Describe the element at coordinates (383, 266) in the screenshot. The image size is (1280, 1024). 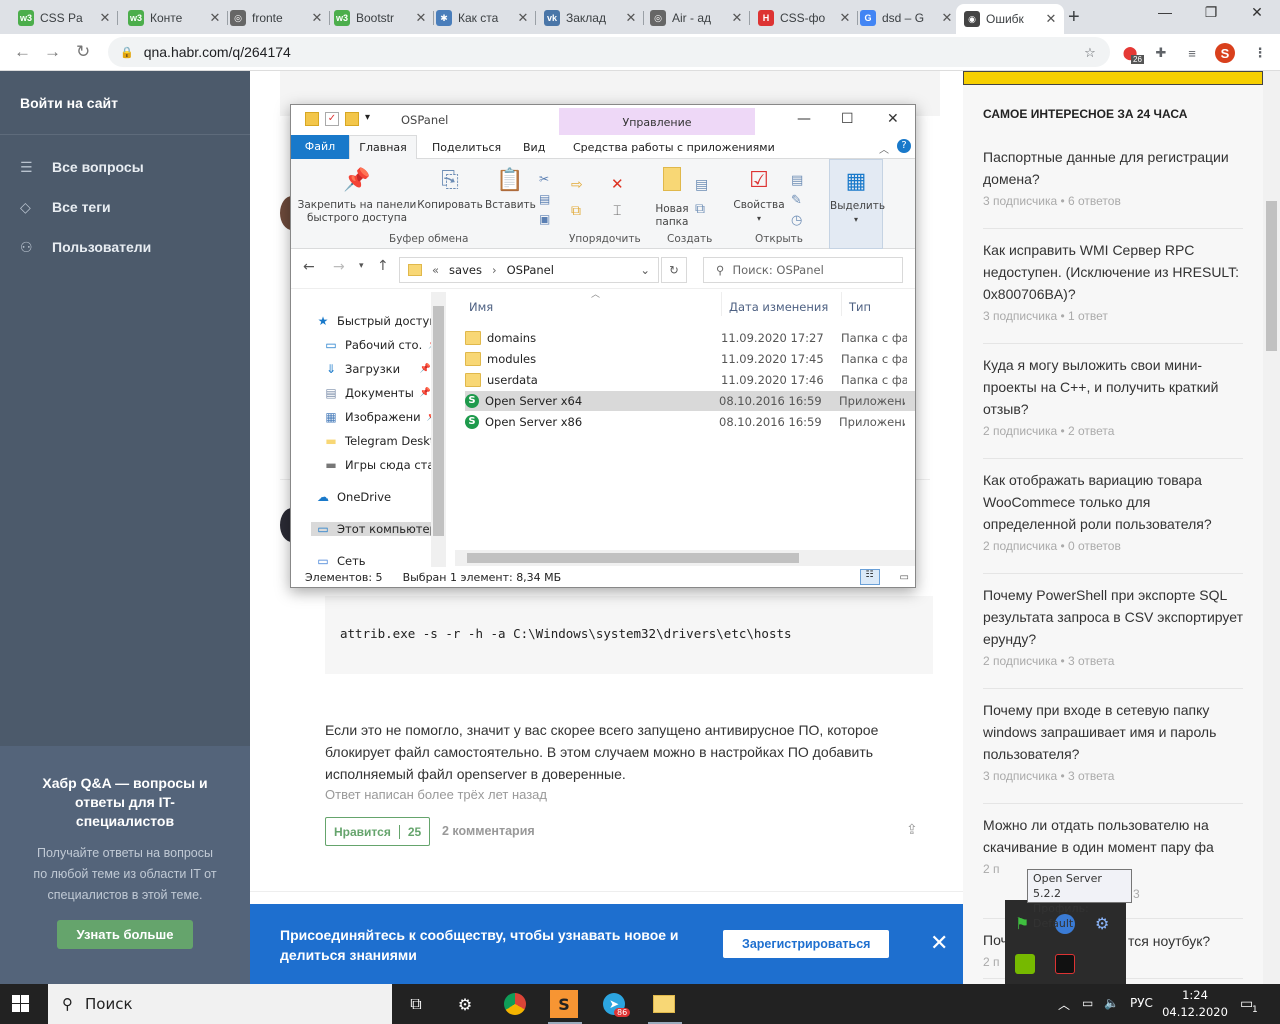
I see `up-icon: ↑` at that location.